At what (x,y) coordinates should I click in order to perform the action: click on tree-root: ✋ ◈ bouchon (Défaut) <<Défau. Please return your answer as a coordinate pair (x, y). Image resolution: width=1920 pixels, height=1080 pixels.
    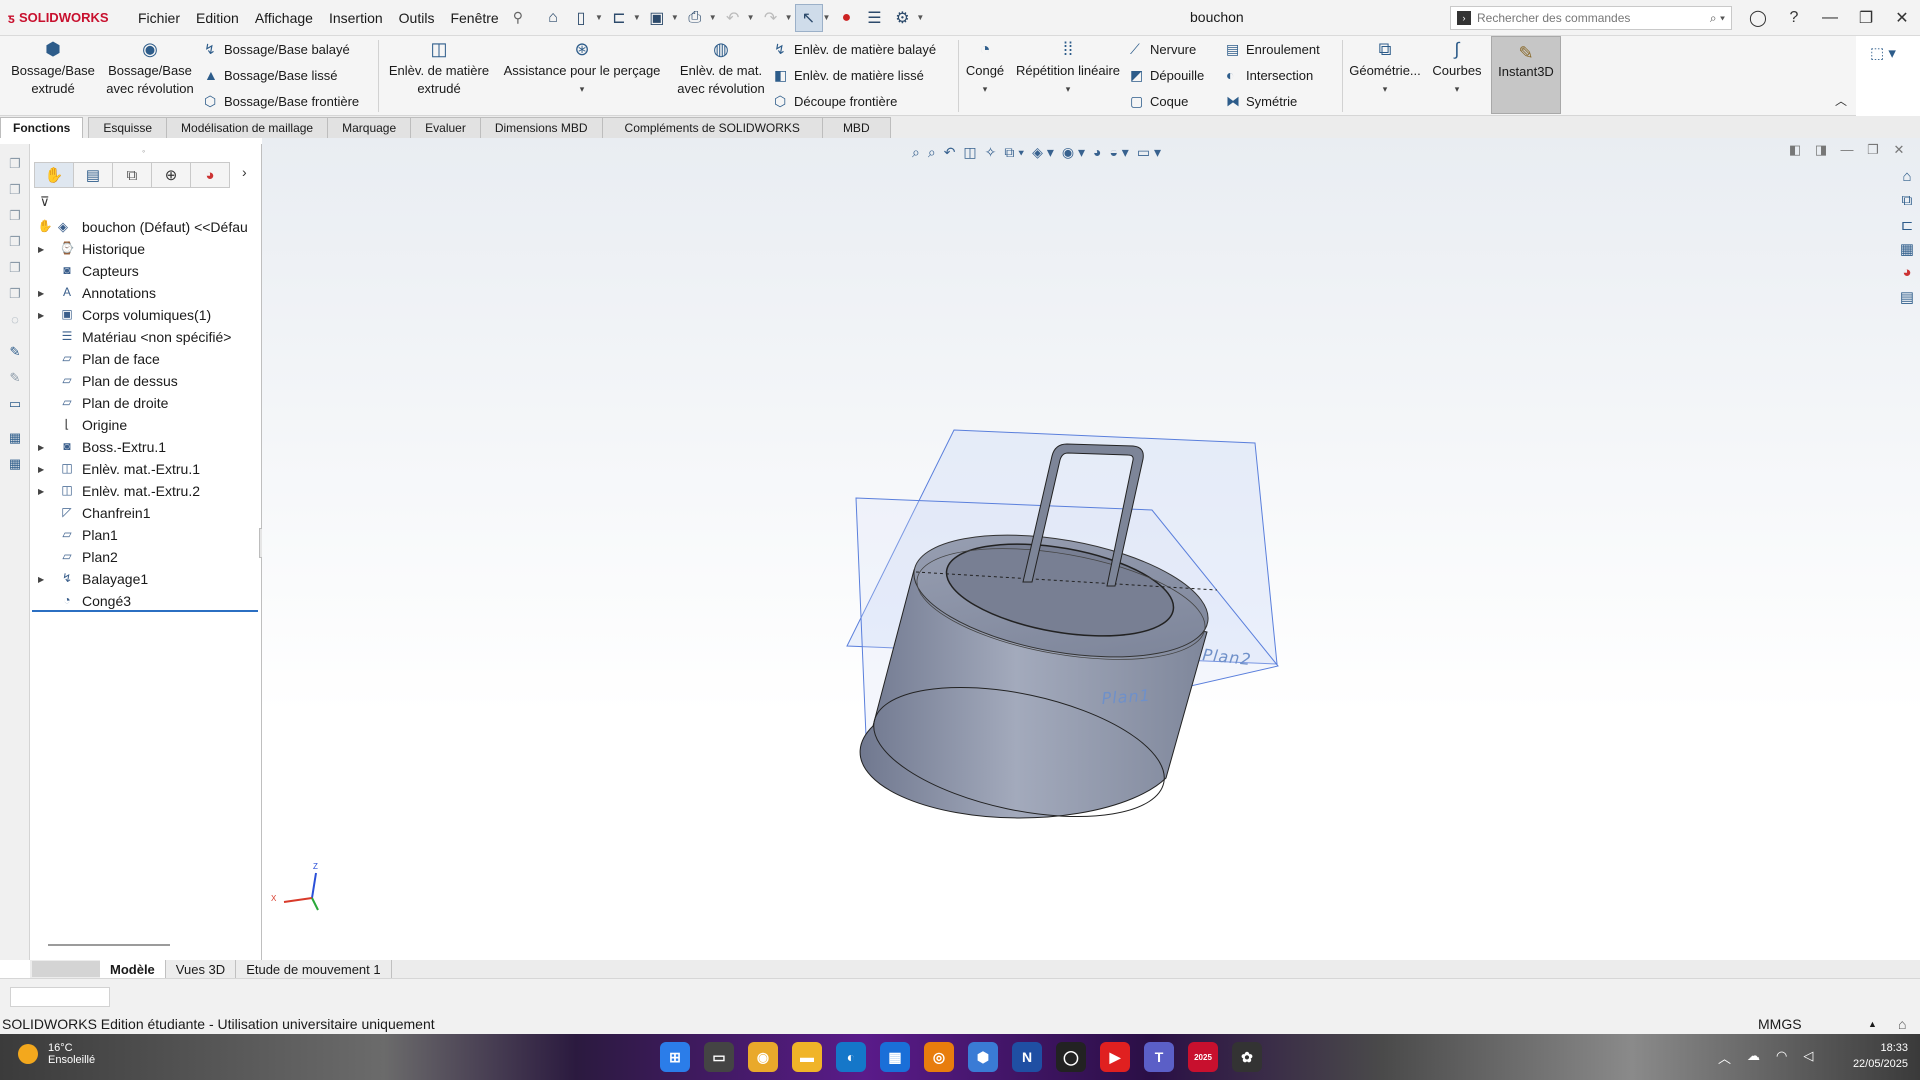
    Looking at the image, I should click on (146, 227).